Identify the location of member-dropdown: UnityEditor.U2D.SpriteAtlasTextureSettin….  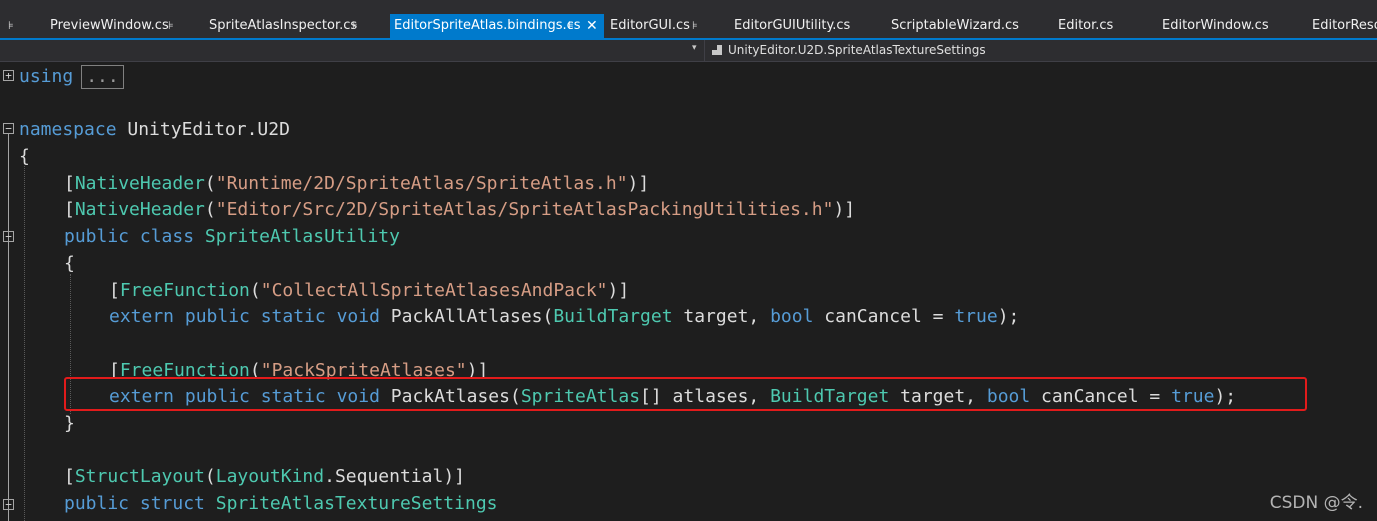
(849, 50).